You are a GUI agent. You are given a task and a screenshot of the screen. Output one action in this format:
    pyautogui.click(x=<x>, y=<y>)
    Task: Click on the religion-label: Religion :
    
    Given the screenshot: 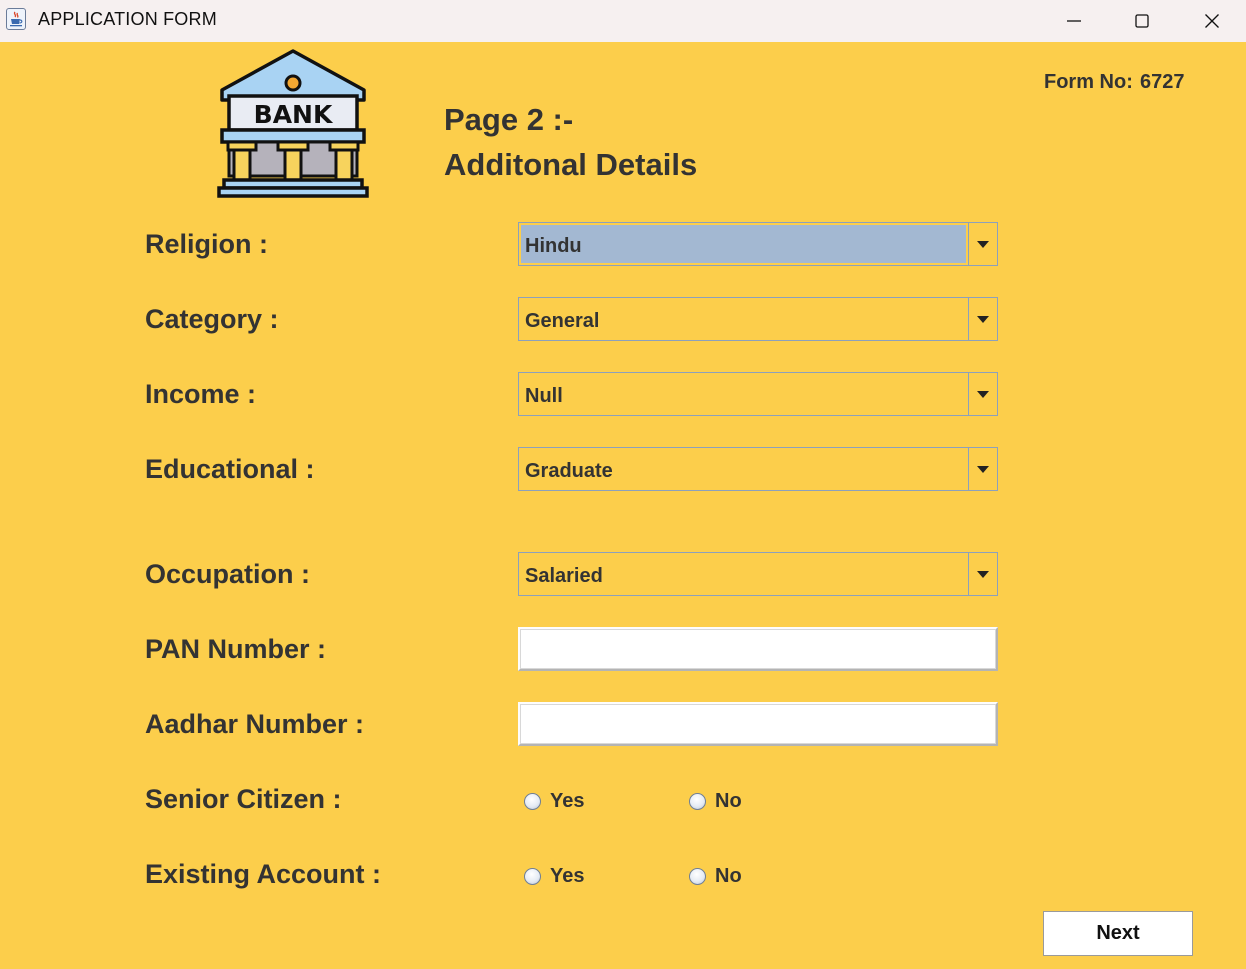 What is the action you would take?
    pyautogui.click(x=206, y=244)
    